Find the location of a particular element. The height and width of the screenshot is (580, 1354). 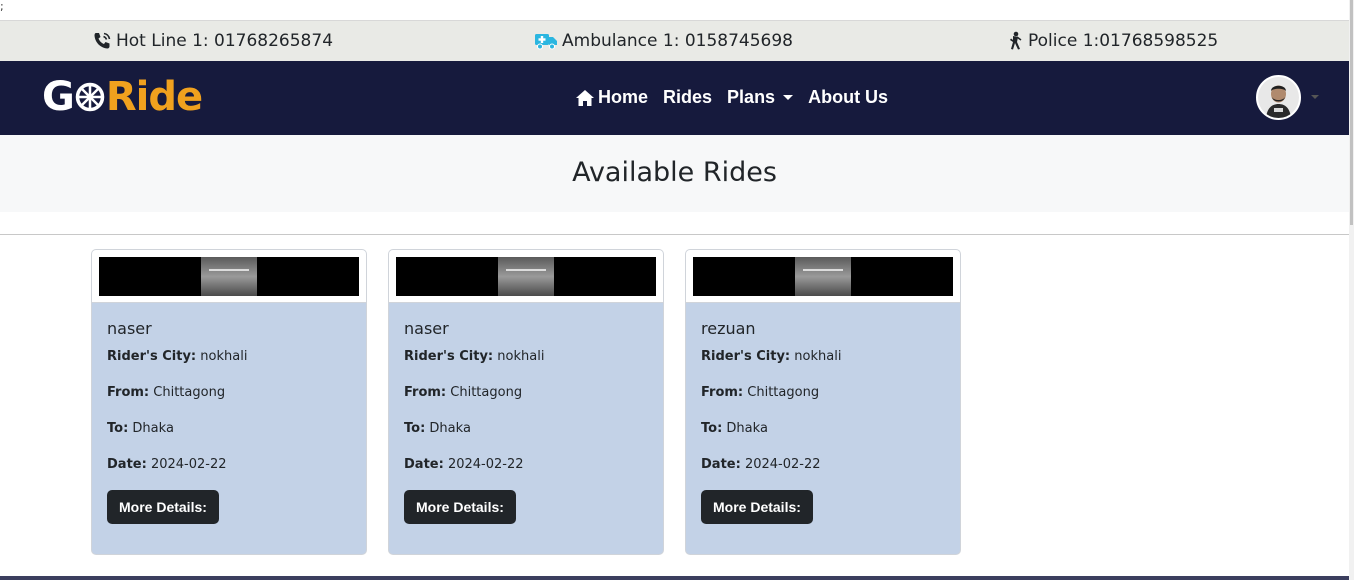

hotline-item-ambulance: Ambulance 1: 0158745698 is located at coordinates (663, 41).